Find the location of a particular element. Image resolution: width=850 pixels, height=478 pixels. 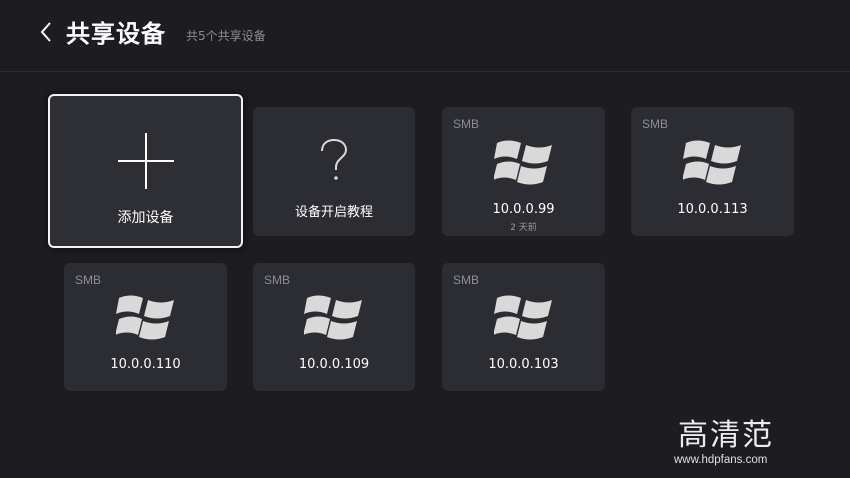

device-ip: 10.0.0.99 is located at coordinates (523, 209).